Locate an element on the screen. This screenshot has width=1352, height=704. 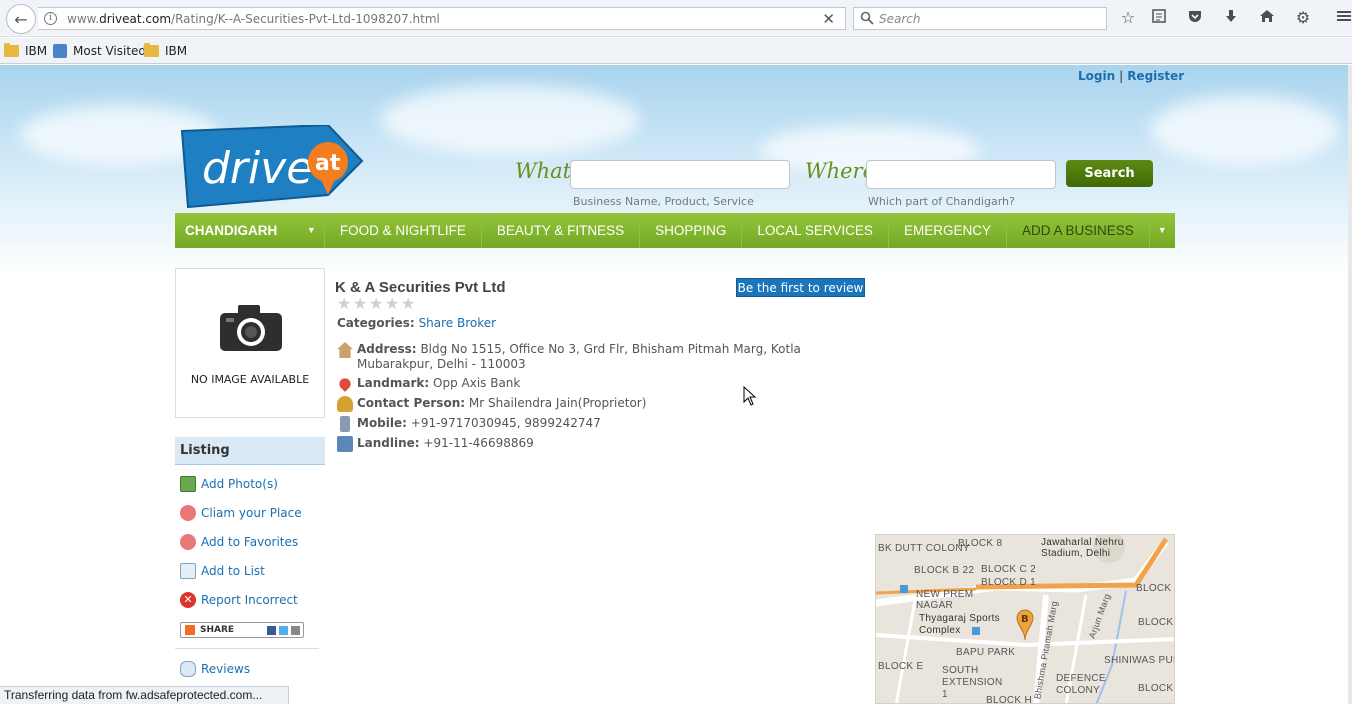
twitter-icon is located at coordinates (284, 630).